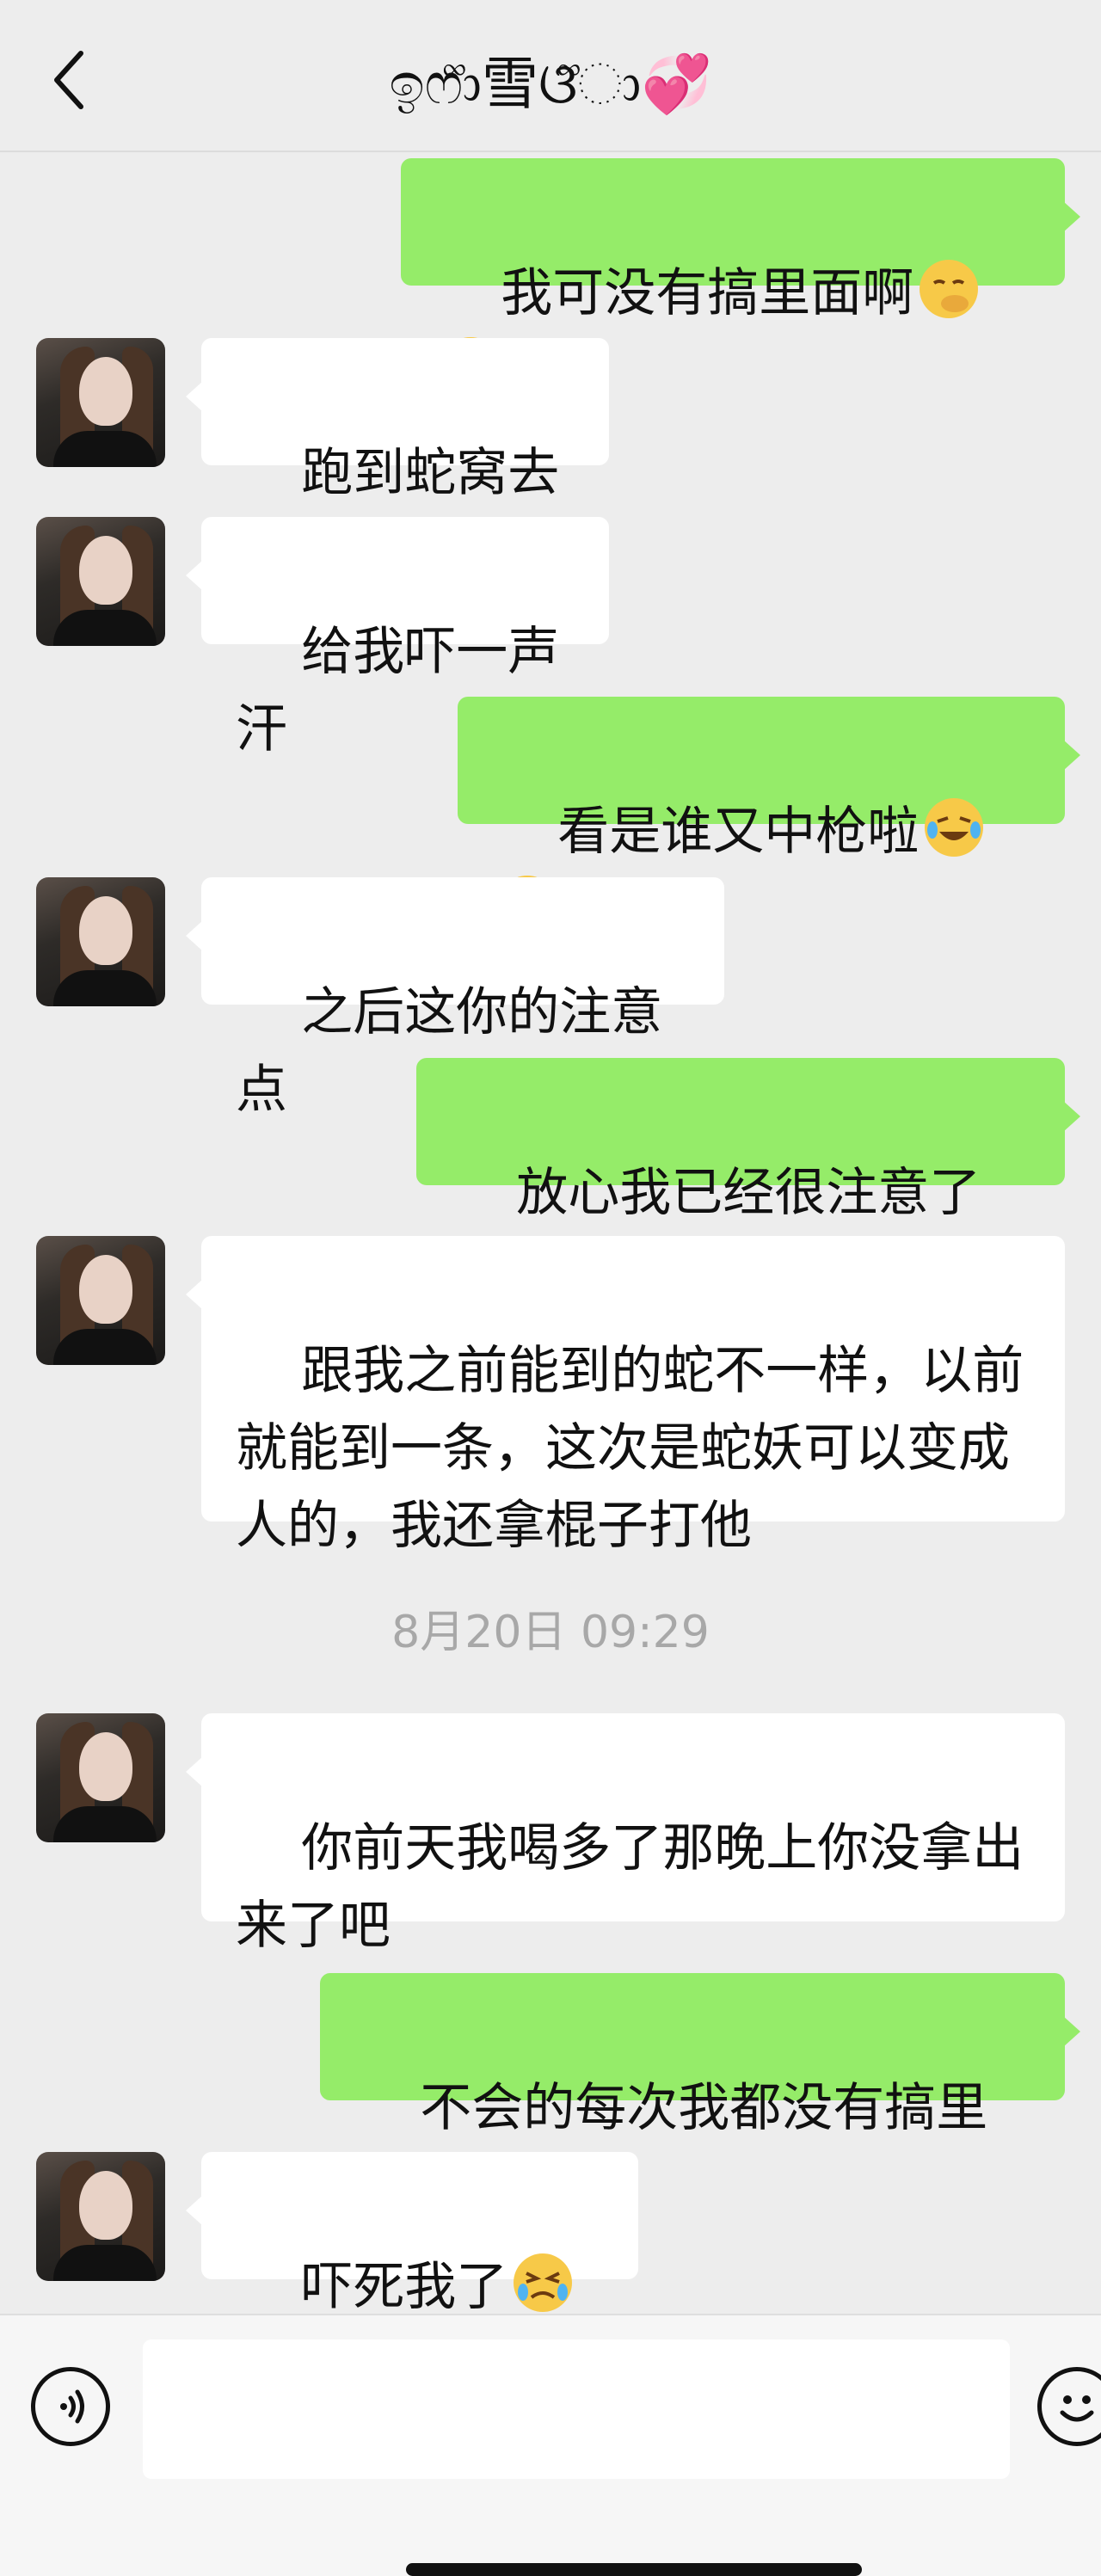 The width and height of the screenshot is (1101, 2576). Describe the element at coordinates (404, 2287) in the screenshot. I see `message-text: 吓死我了` at that location.